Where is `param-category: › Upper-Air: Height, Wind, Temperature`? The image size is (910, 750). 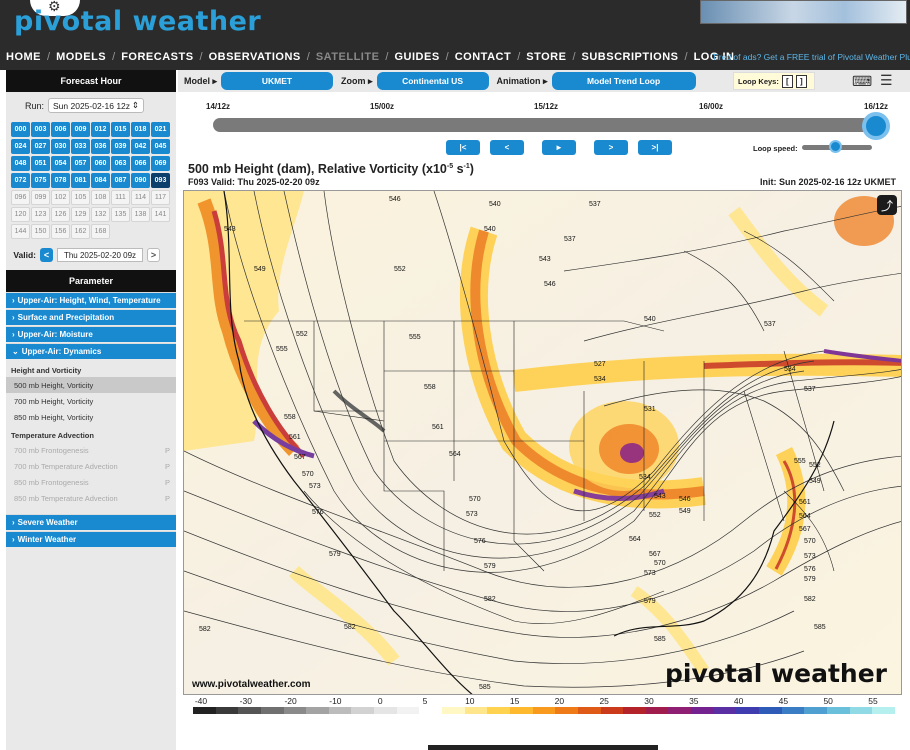 param-category: › Upper-Air: Height, Wind, Temperature is located at coordinates (91, 300).